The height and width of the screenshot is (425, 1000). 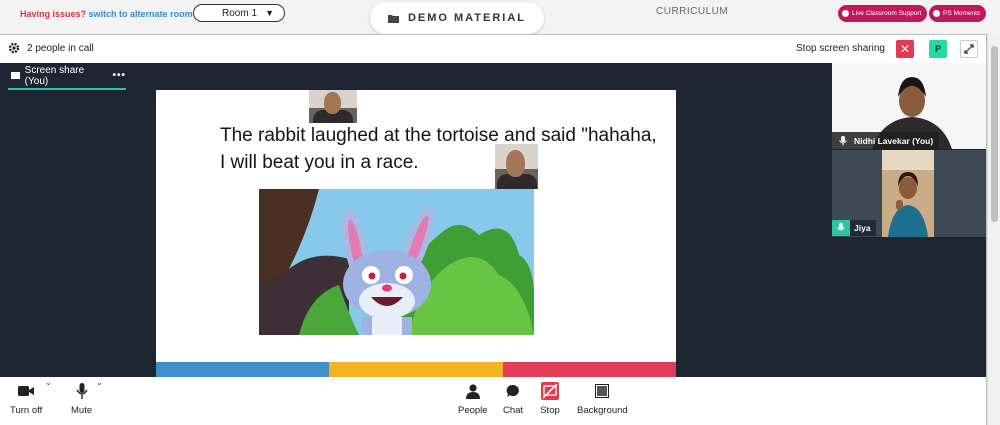 What do you see at coordinates (513, 398) in the screenshot?
I see `chat-button: Chat` at bounding box center [513, 398].